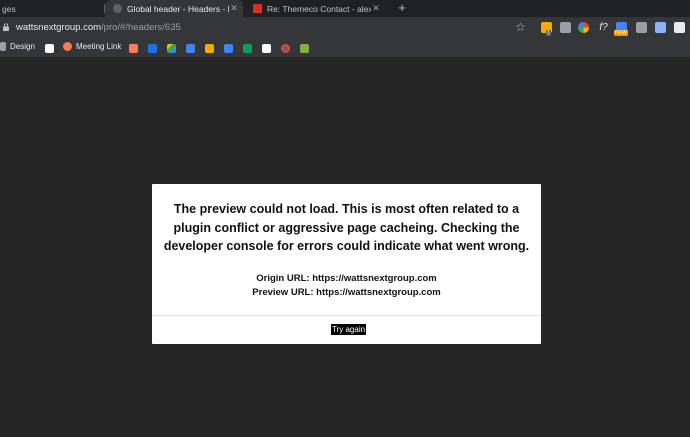 Image resolution: width=690 pixels, height=437 pixels. What do you see at coordinates (117, 8) in the screenshot?
I see `globe-icon` at bounding box center [117, 8].